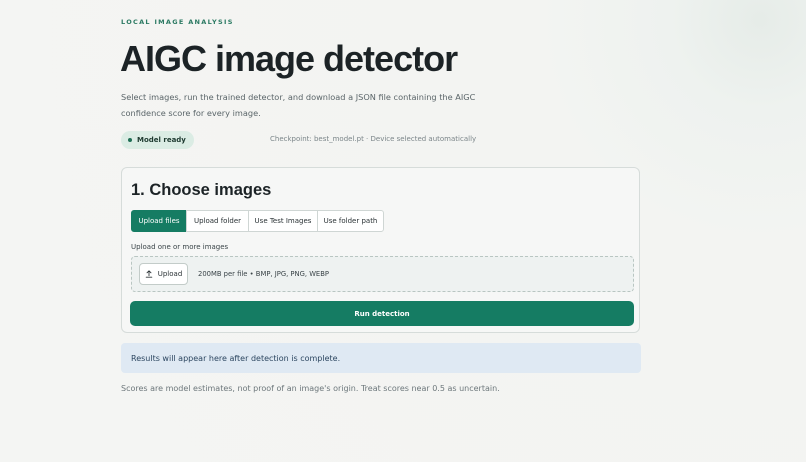 This screenshot has width=806, height=462. I want to click on tab-upload-files: Upload files, so click(159, 221).